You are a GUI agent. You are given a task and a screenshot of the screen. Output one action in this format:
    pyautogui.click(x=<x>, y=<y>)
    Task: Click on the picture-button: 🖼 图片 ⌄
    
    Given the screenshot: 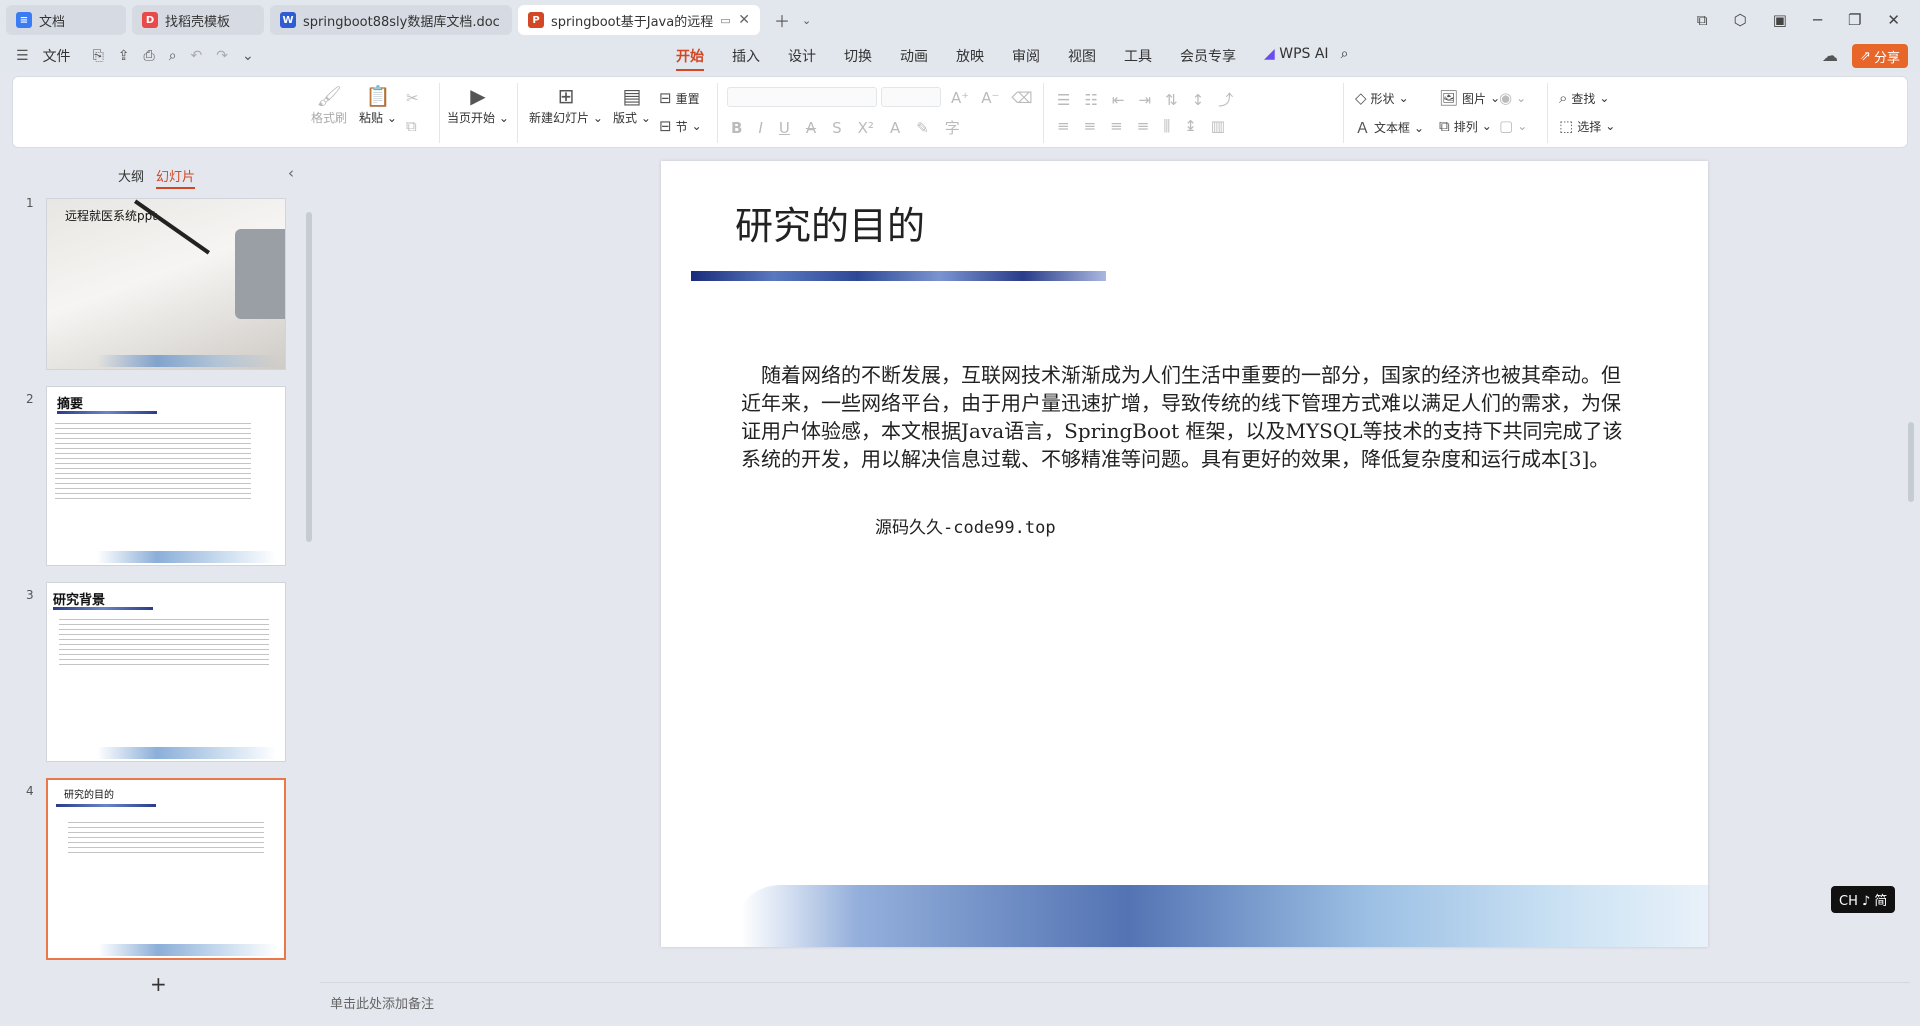 What is the action you would take?
    pyautogui.click(x=1469, y=98)
    